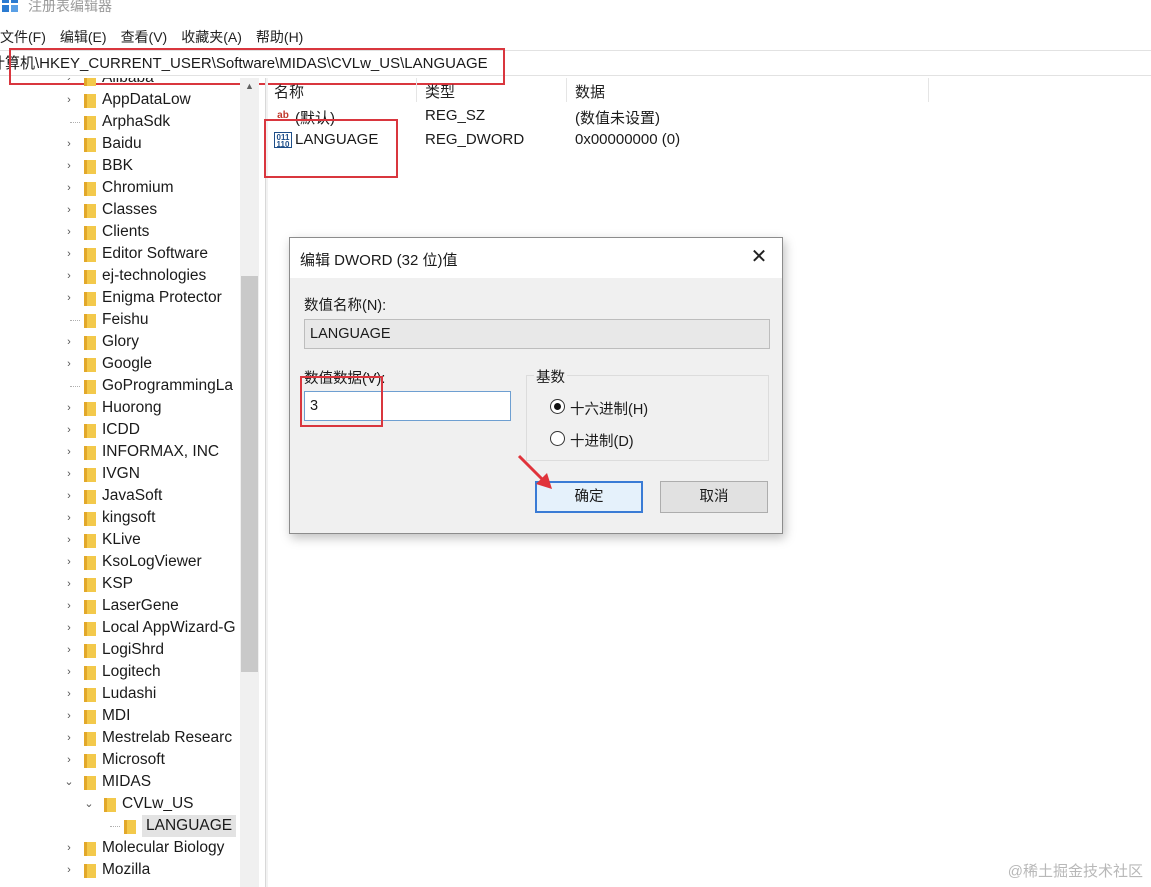  I want to click on tree-item-alibaba: › Alibaba, so click(120, 83).